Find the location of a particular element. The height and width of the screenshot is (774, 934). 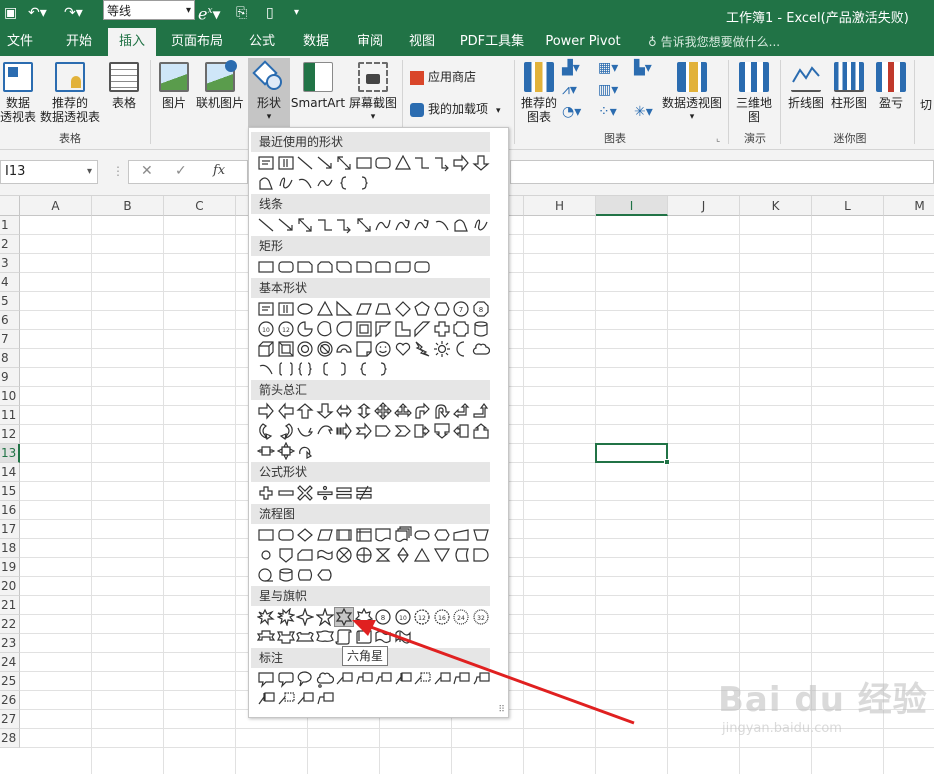

shape-fsort-icon is located at coordinates (403, 555).